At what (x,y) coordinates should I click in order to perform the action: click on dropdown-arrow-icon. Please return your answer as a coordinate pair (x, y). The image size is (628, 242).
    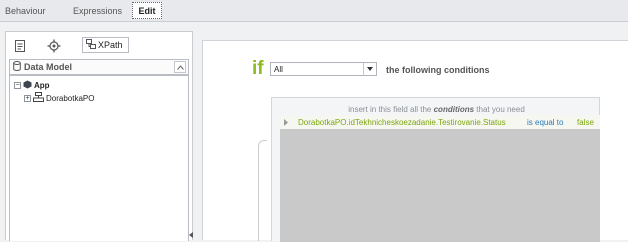
    Looking at the image, I should click on (369, 69).